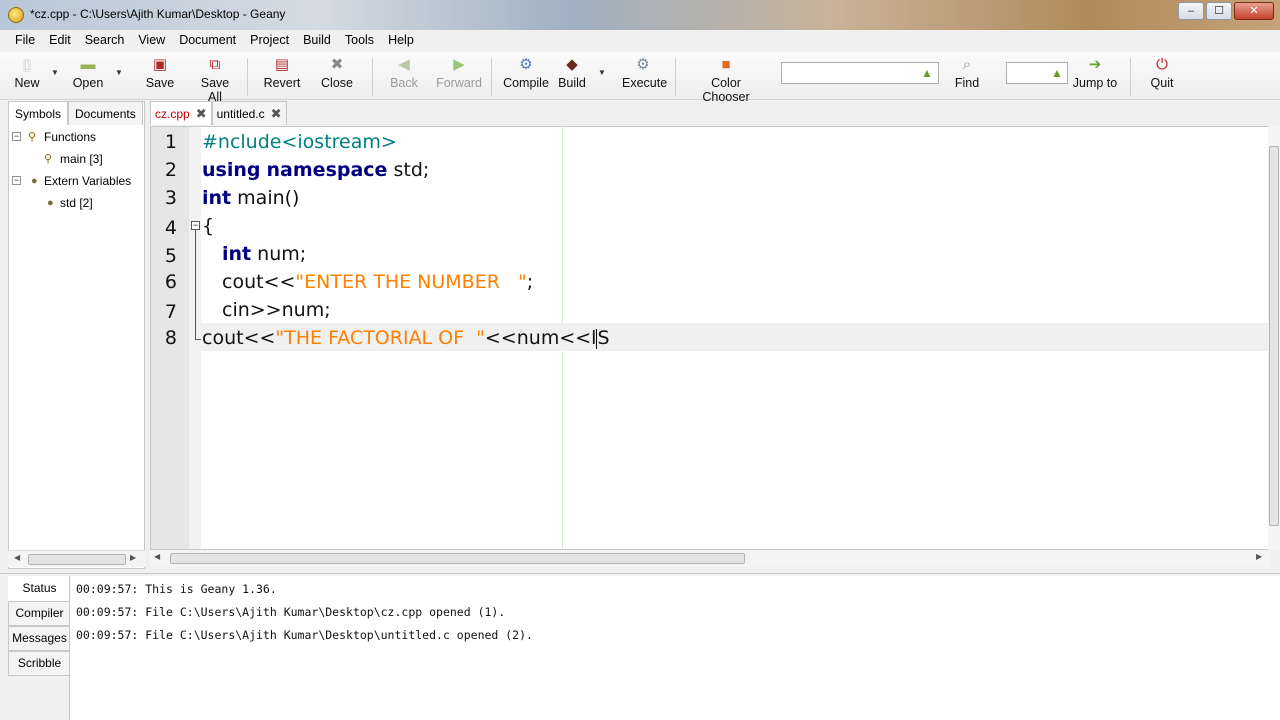  Describe the element at coordinates (269, 41) in the screenshot. I see `menu-project: Project` at that location.